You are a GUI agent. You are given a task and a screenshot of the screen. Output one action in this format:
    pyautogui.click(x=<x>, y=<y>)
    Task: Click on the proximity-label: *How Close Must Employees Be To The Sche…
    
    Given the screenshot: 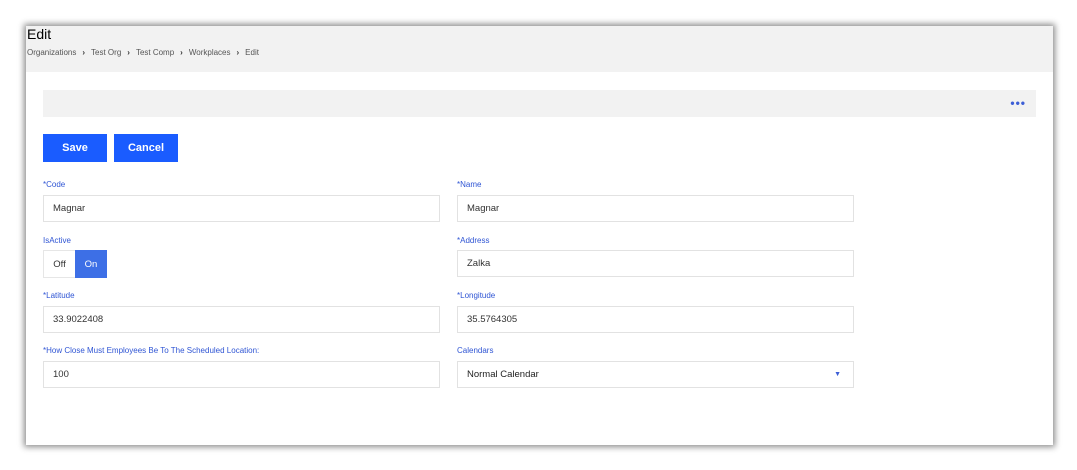 What is the action you would take?
    pyautogui.click(x=151, y=350)
    